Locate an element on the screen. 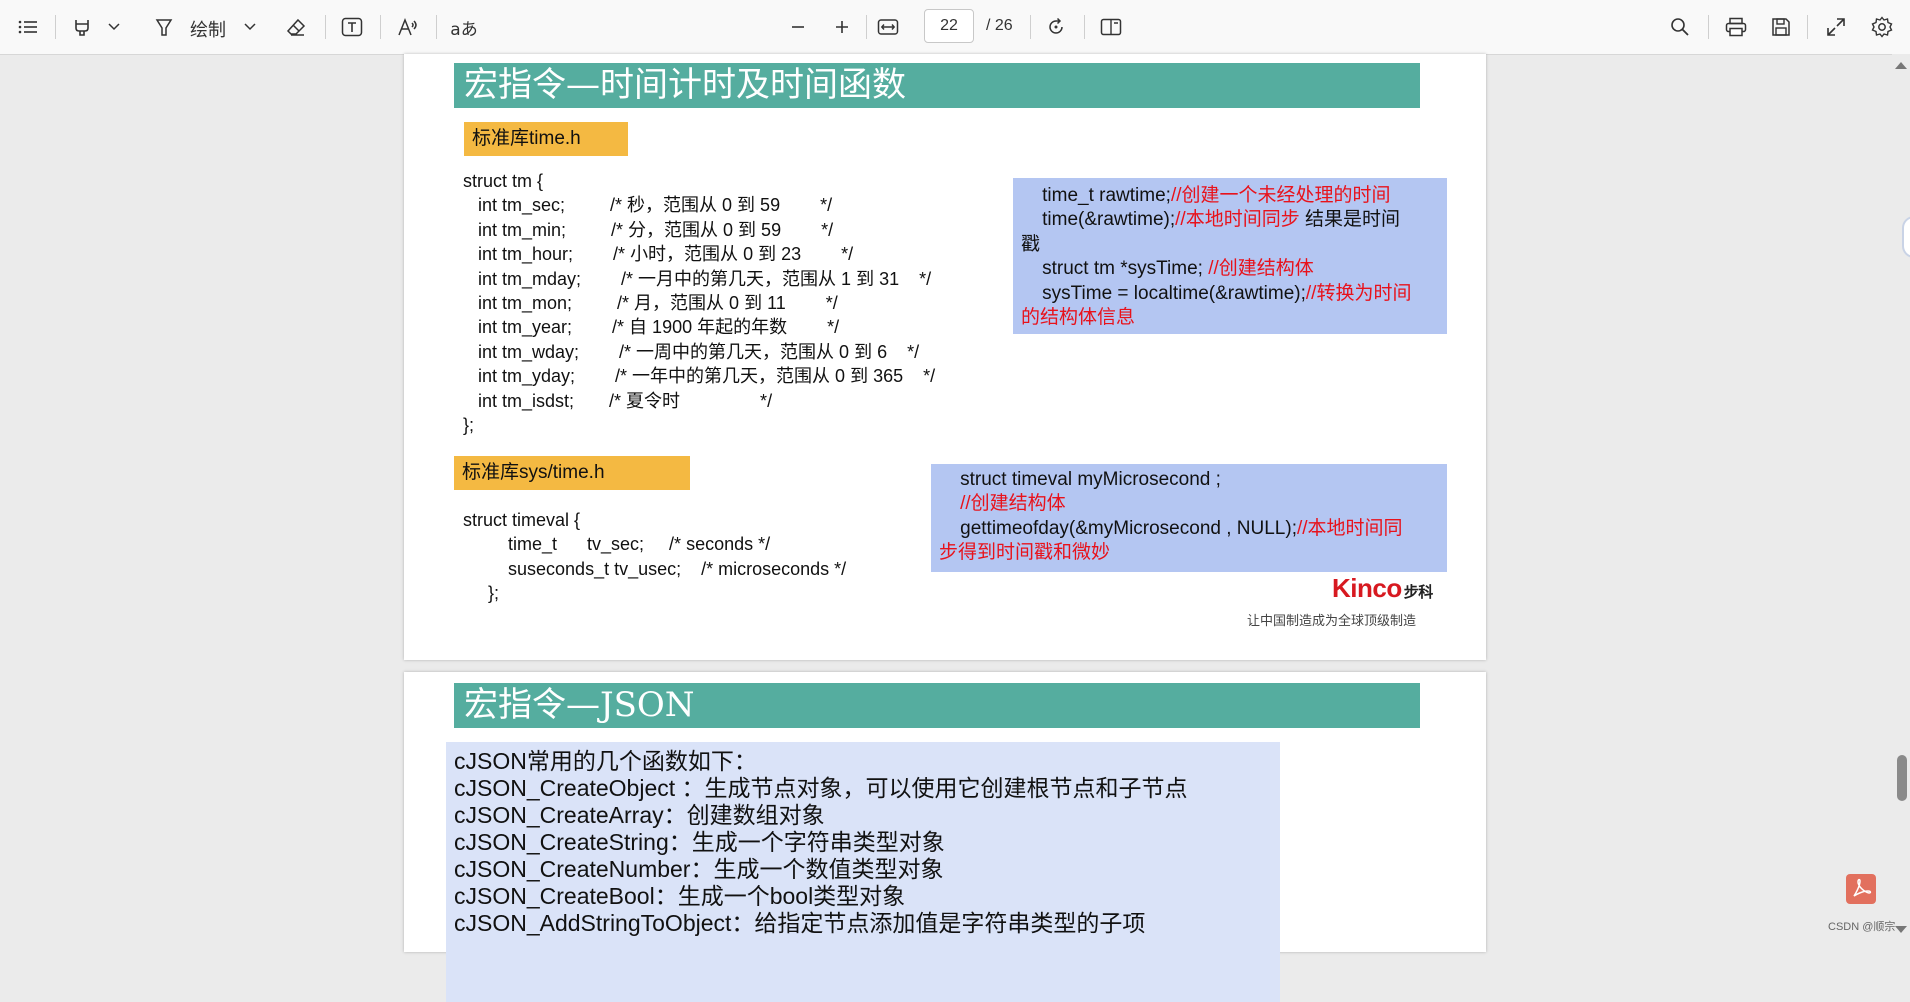 This screenshot has height=1002, width=1910. side-panel-handle is located at coordinates (1906, 237).